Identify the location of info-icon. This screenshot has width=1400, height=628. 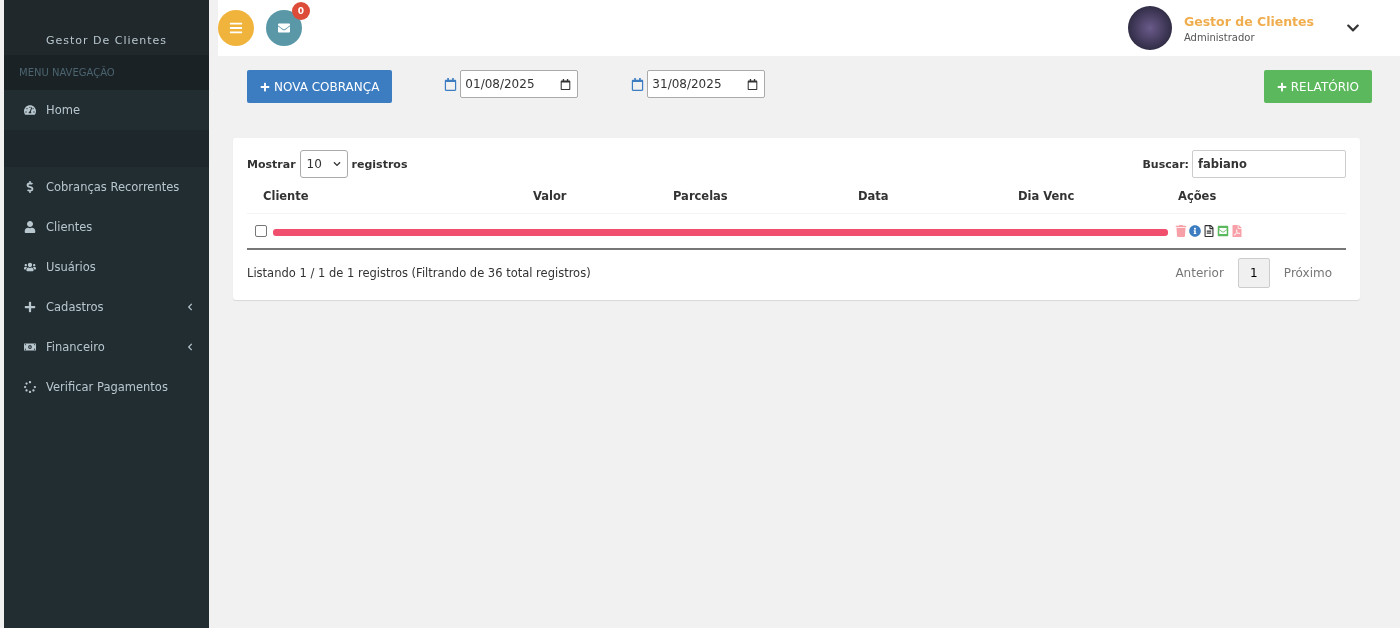
(1195, 231).